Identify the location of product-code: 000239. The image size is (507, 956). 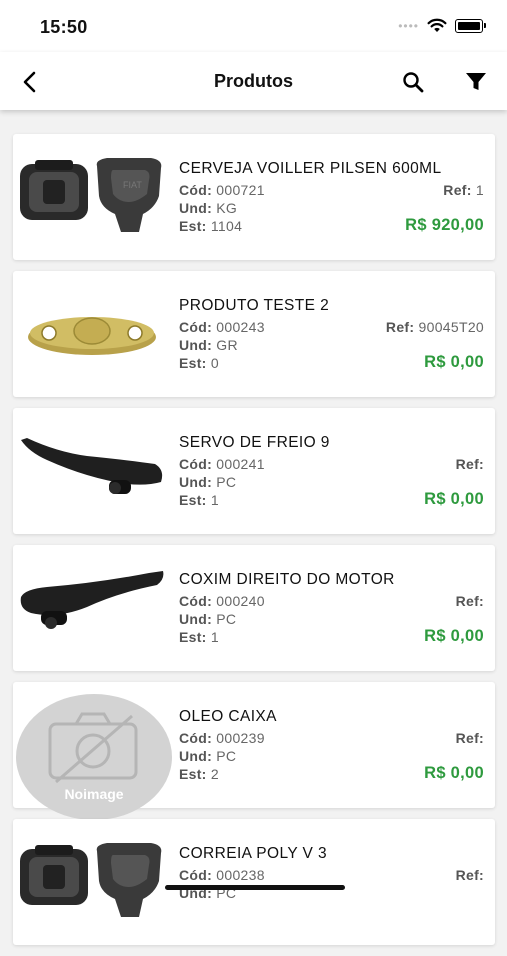
(240, 738).